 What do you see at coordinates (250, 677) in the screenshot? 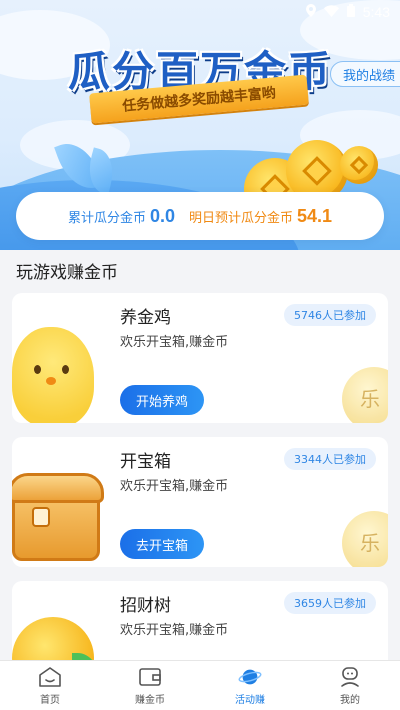
I see `planet-icon` at bounding box center [250, 677].